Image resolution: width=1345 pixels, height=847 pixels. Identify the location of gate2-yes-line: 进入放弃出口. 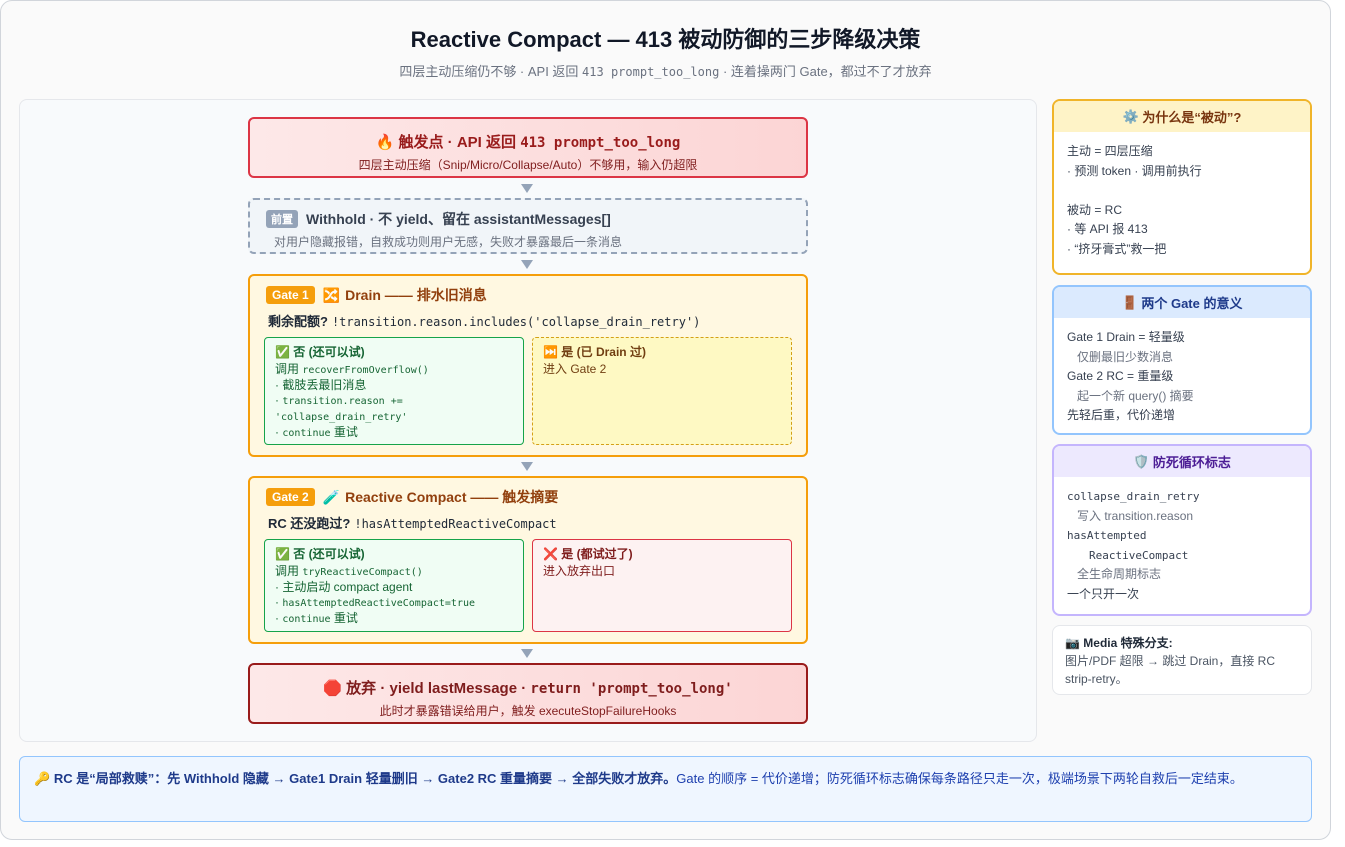
(579, 571).